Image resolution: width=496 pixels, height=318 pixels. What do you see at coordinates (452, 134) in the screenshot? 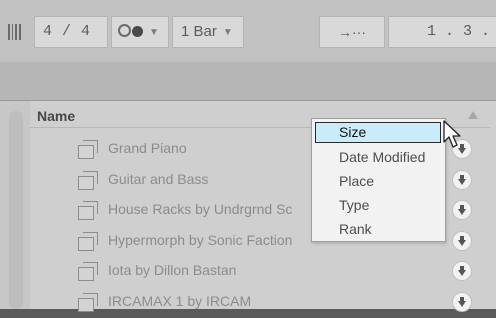
I see `mouse-pointer-icon` at bounding box center [452, 134].